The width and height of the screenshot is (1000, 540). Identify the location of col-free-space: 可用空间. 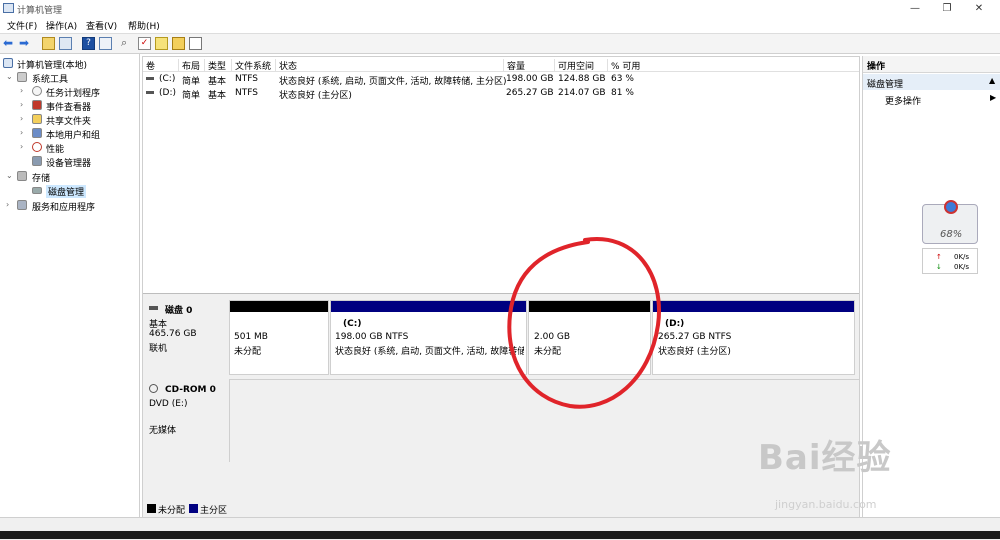
(574, 65).